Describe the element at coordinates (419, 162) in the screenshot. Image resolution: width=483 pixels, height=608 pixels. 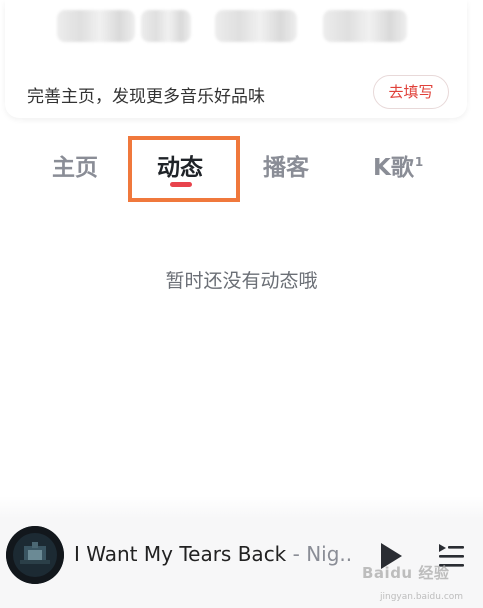
I see `tab-badge: 1` at that location.